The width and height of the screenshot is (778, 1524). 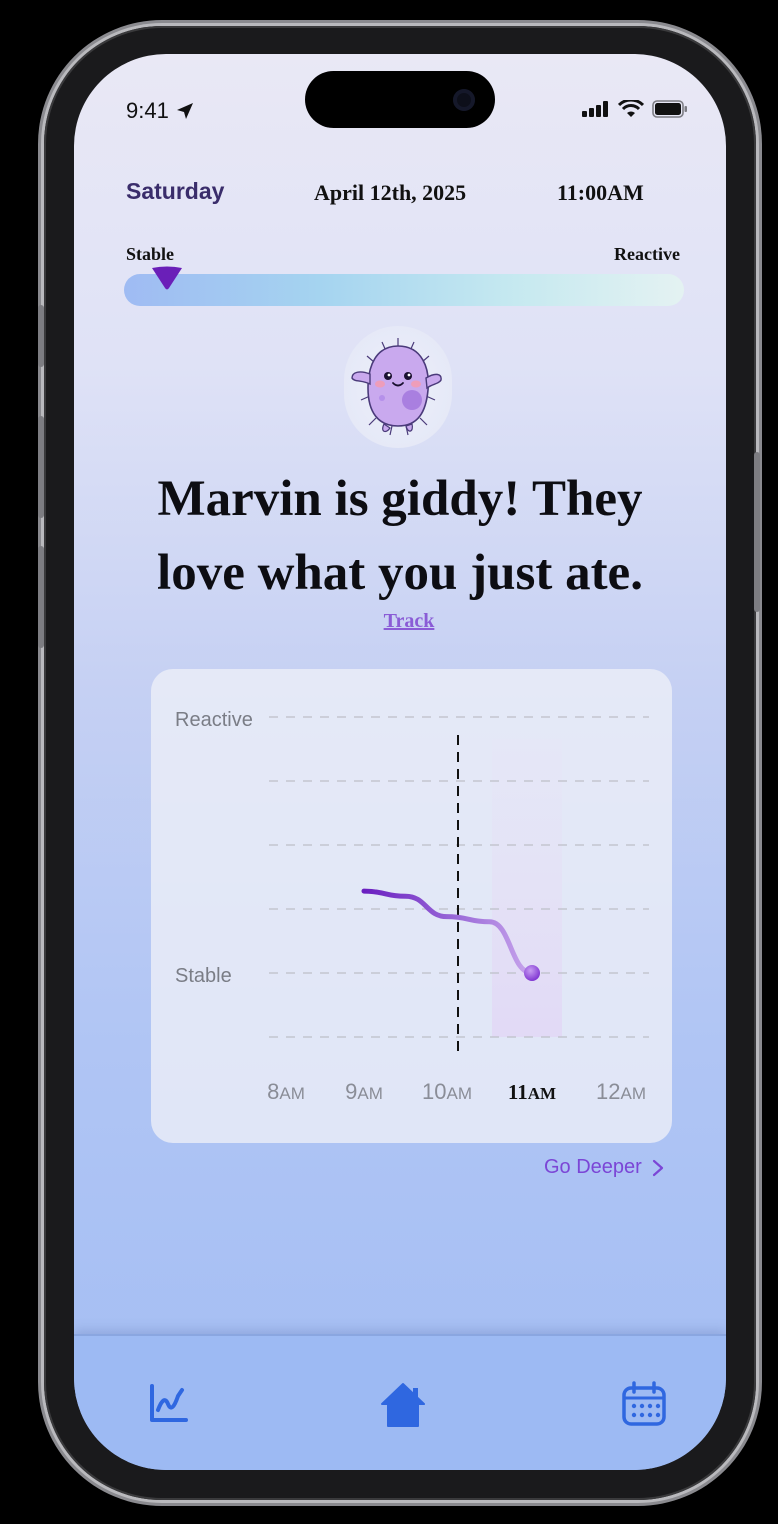 I want to click on tab-calendar, so click(x=644, y=1404).